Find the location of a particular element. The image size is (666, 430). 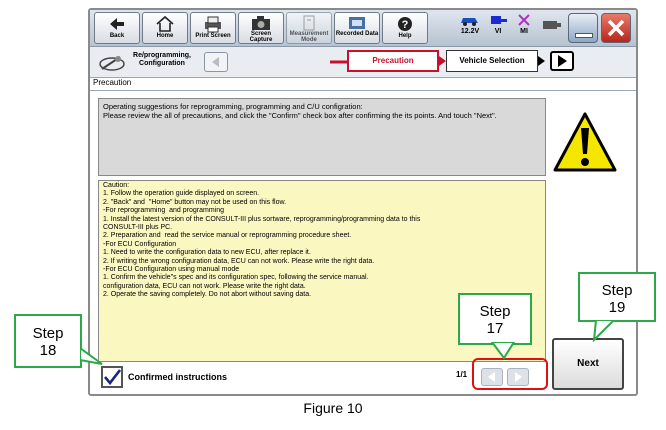

minimize-icon is located at coordinates (584, 35).